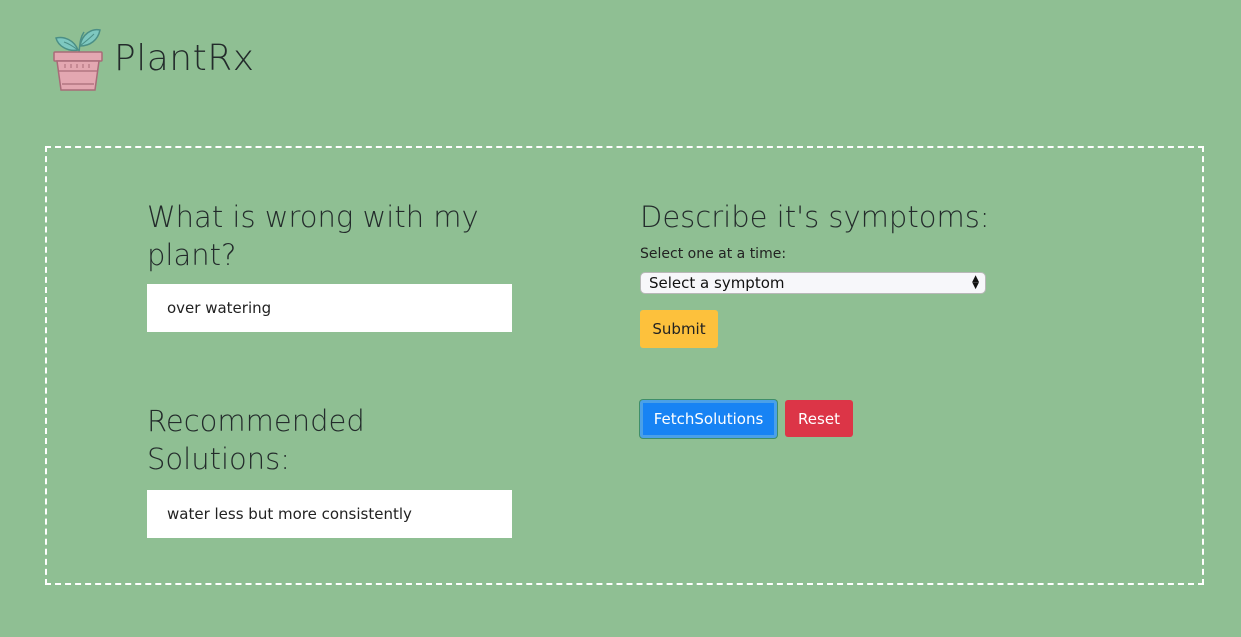 Image resolution: width=1241 pixels, height=637 pixels. I want to click on app-header: PlantRx, so click(152, 58).